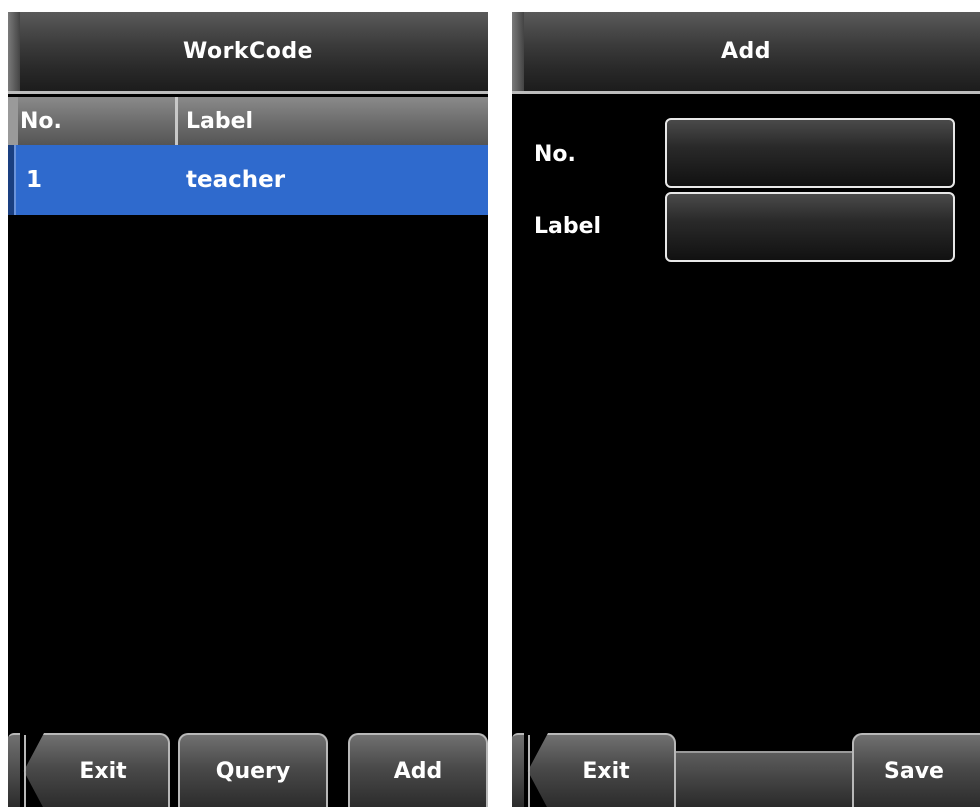 Image resolution: width=980 pixels, height=807 pixels. I want to click on add-title-bar: Add, so click(746, 53).